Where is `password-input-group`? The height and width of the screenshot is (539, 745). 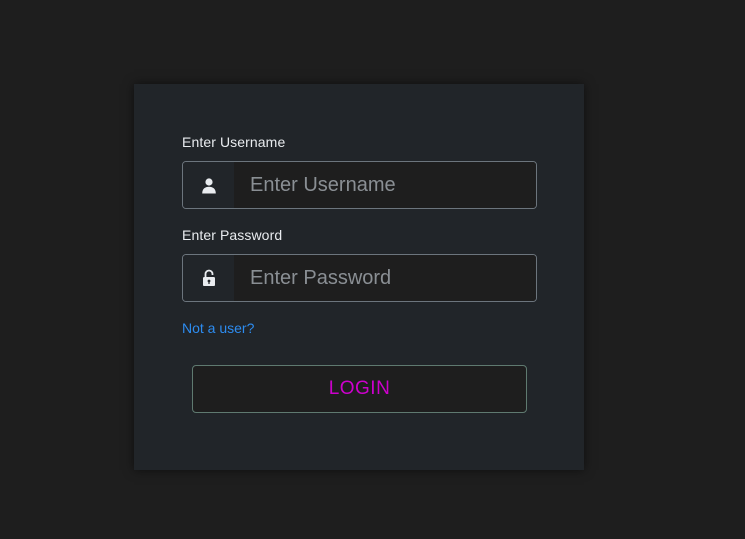 password-input-group is located at coordinates (359, 278).